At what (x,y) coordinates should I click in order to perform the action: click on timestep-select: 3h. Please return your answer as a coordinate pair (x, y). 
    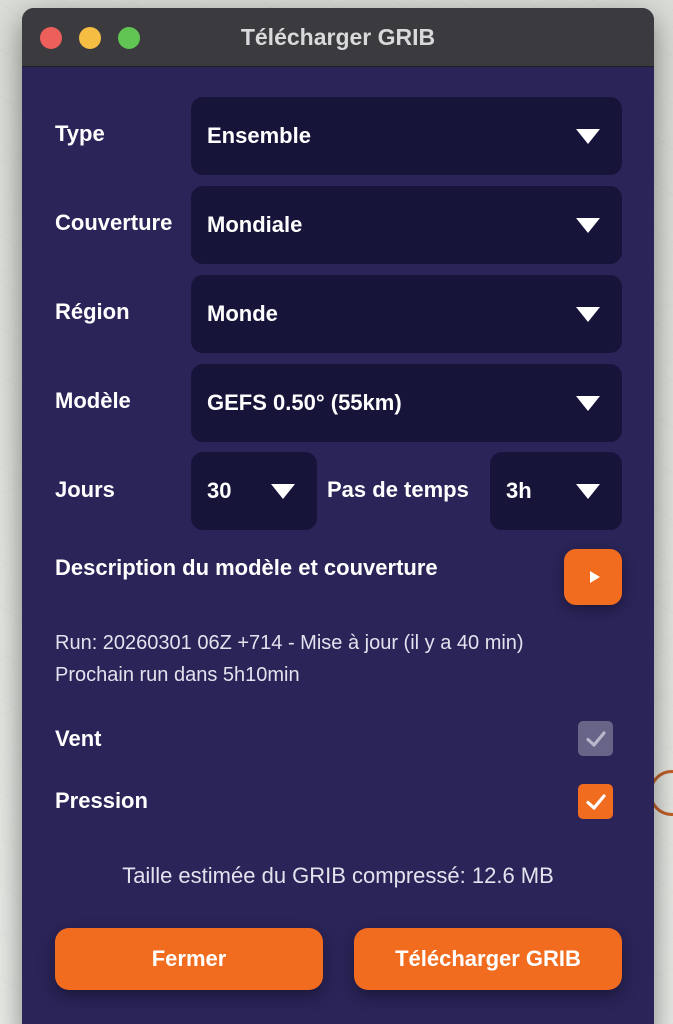
    Looking at the image, I should click on (556, 491).